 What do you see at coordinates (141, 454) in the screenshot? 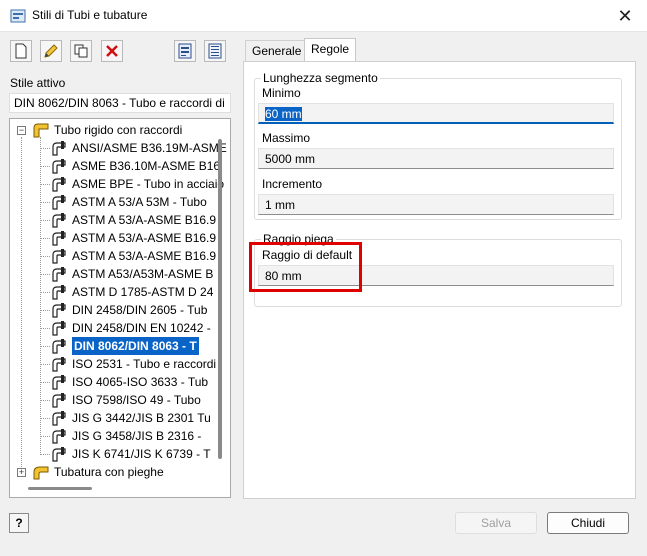
I see `tree-item-label: JIS K 6741/JIS K 6739 - T` at bounding box center [141, 454].